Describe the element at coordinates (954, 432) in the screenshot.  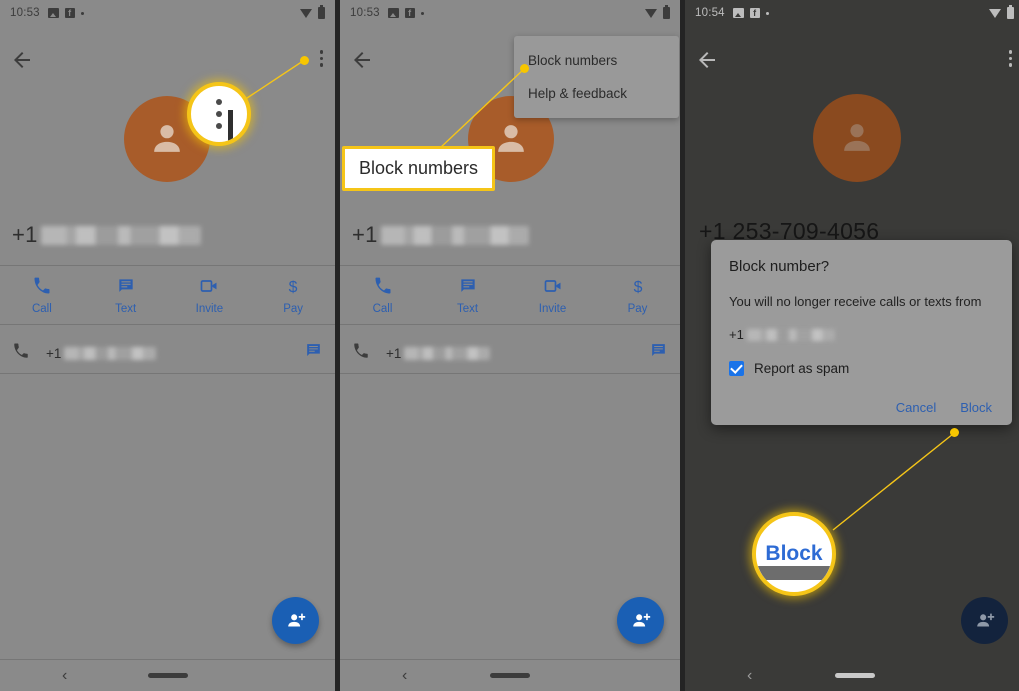
I see `highlight-dot-block` at that location.